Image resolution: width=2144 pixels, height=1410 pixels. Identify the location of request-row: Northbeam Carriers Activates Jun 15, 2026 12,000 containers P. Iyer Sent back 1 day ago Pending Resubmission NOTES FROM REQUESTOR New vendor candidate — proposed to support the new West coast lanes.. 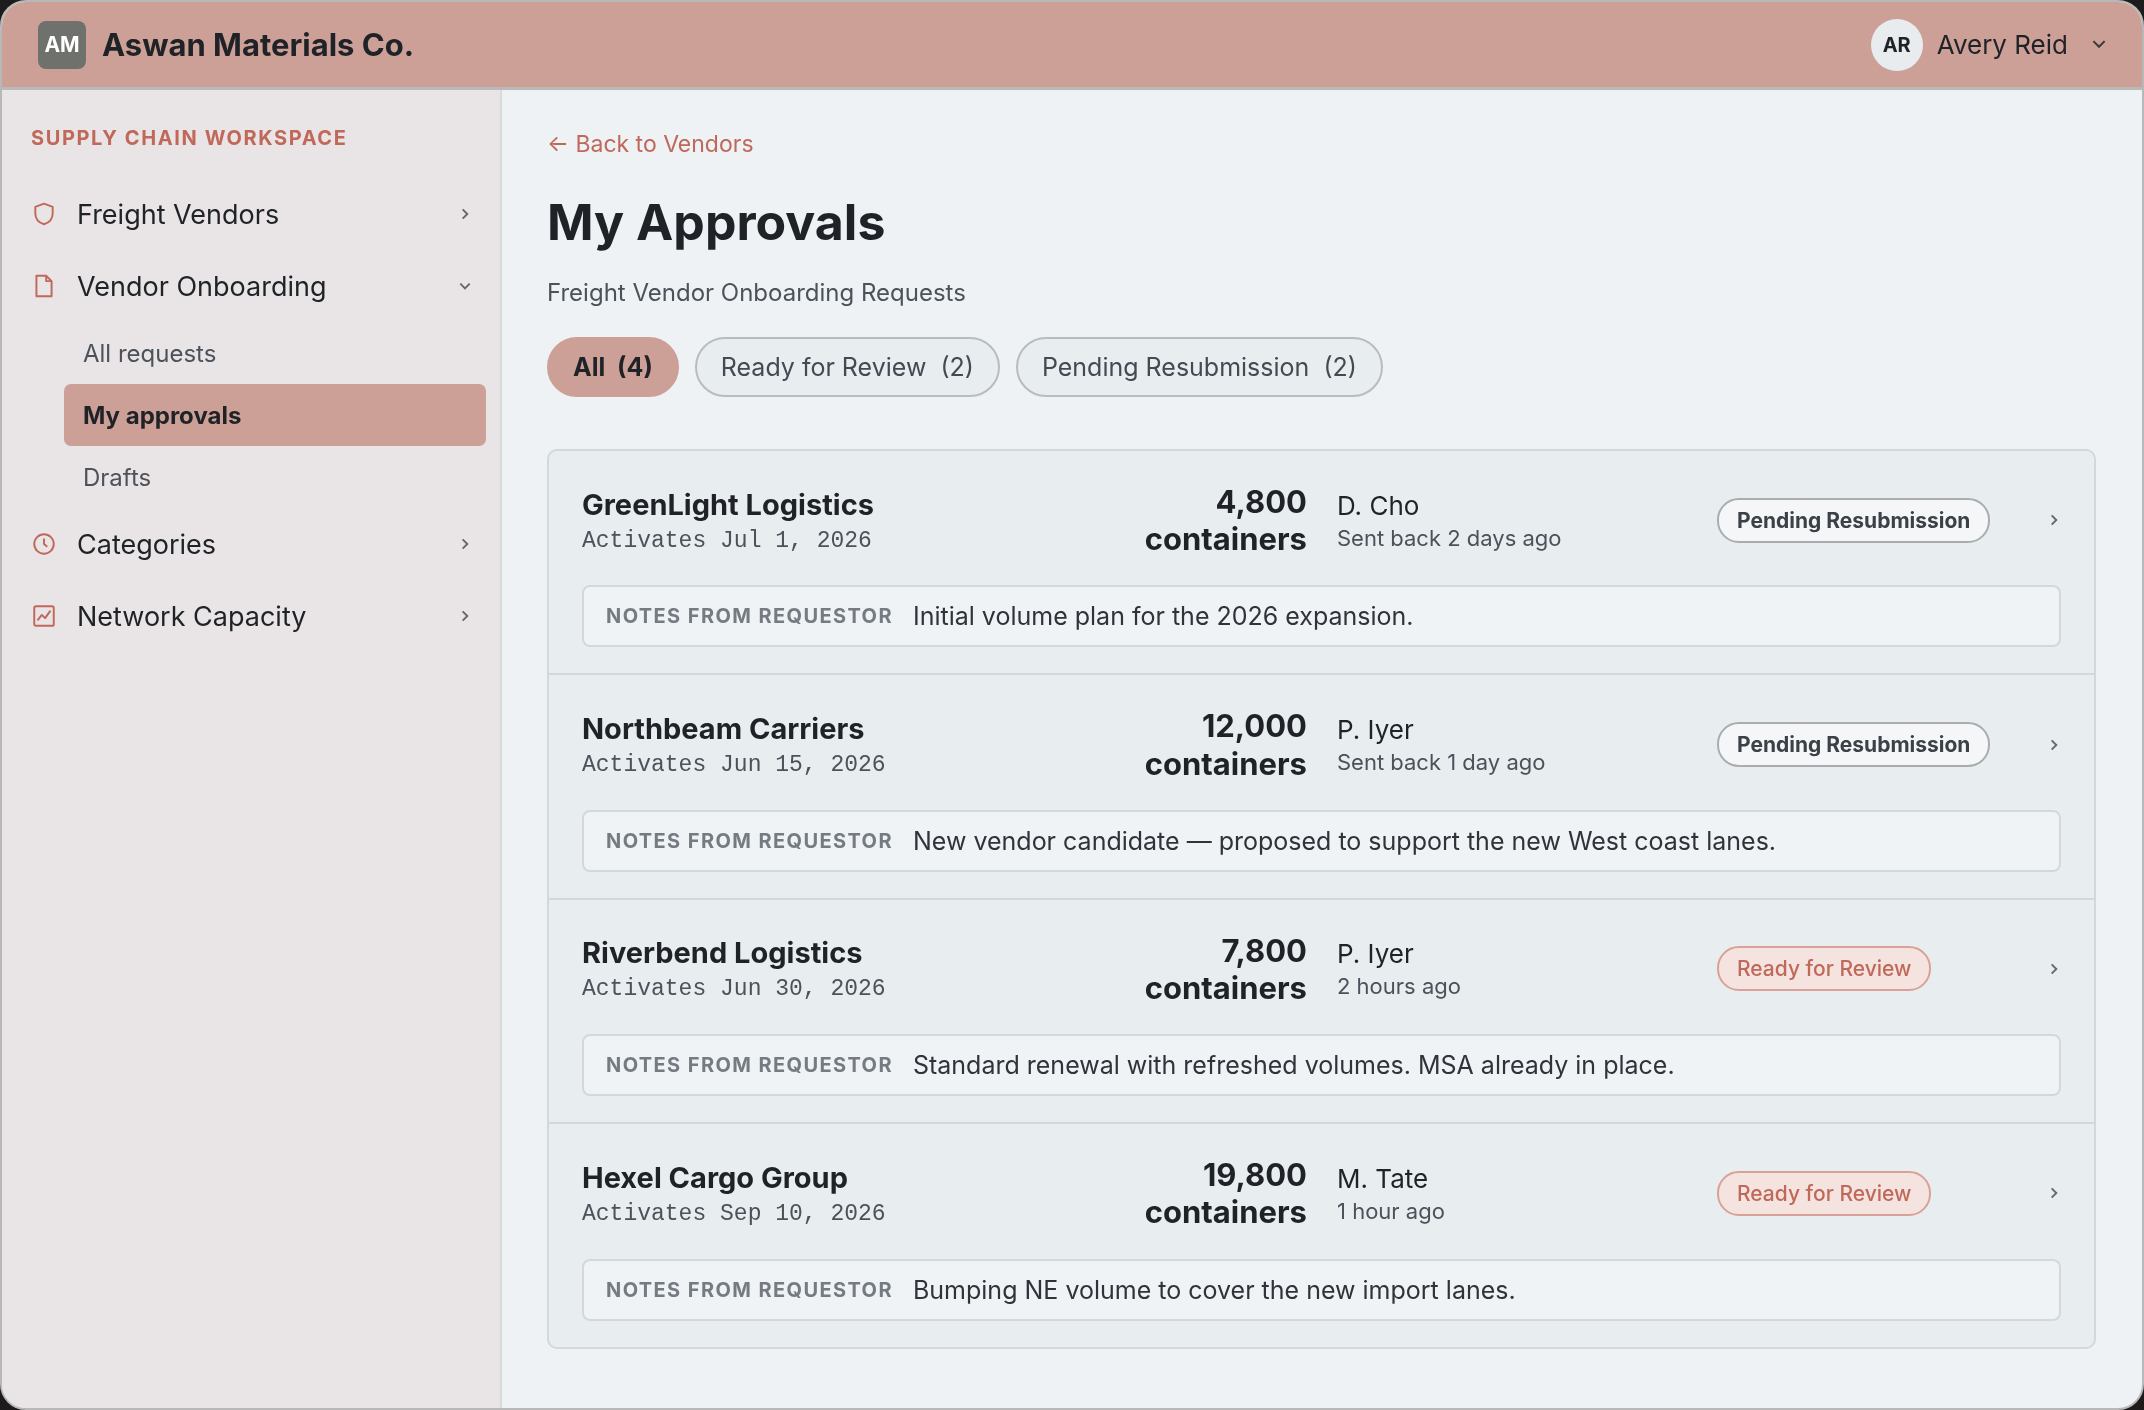
(1321, 785).